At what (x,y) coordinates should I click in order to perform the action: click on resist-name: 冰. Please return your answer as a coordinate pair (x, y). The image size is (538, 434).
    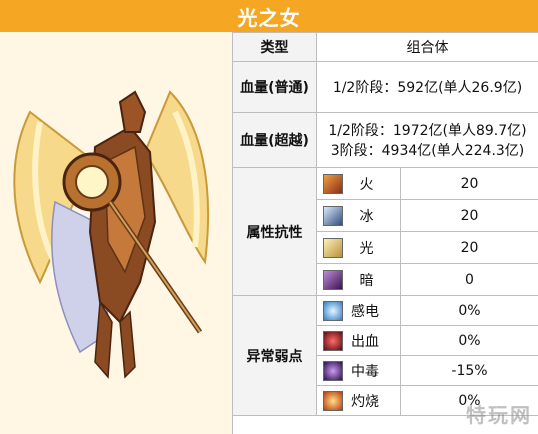
    Looking at the image, I should click on (366, 216).